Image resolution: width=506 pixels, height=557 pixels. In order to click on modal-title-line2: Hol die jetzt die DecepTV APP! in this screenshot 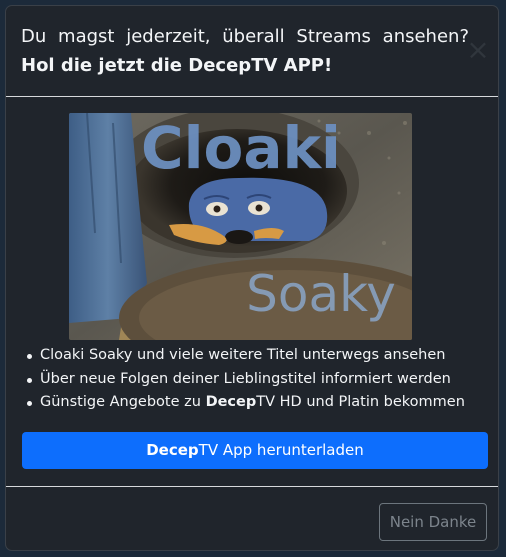, I will do `click(245, 65)`.